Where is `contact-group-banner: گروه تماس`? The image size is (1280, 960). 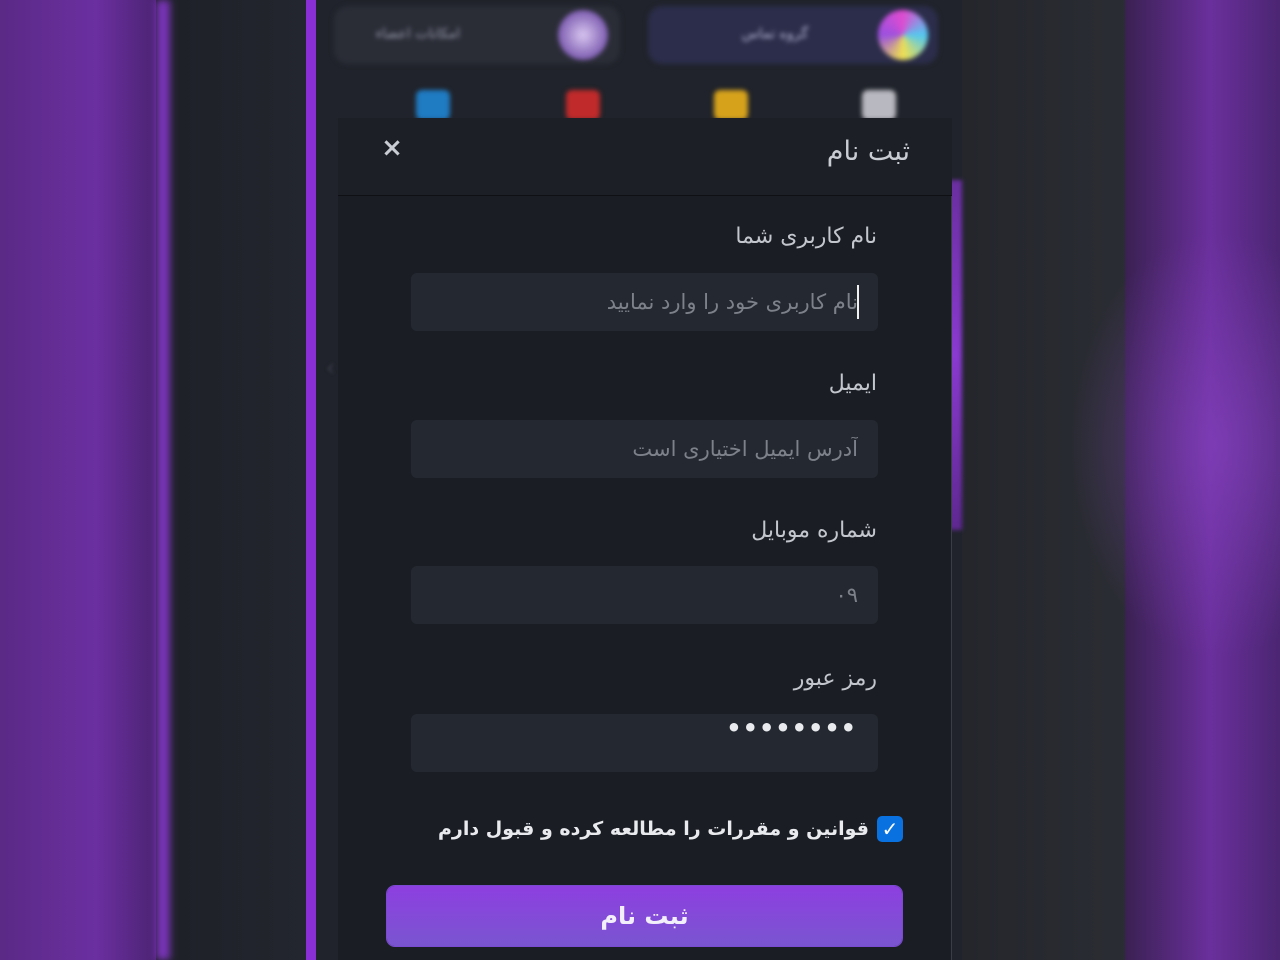
contact-group-banner: گروه تماس is located at coordinates (793, 35).